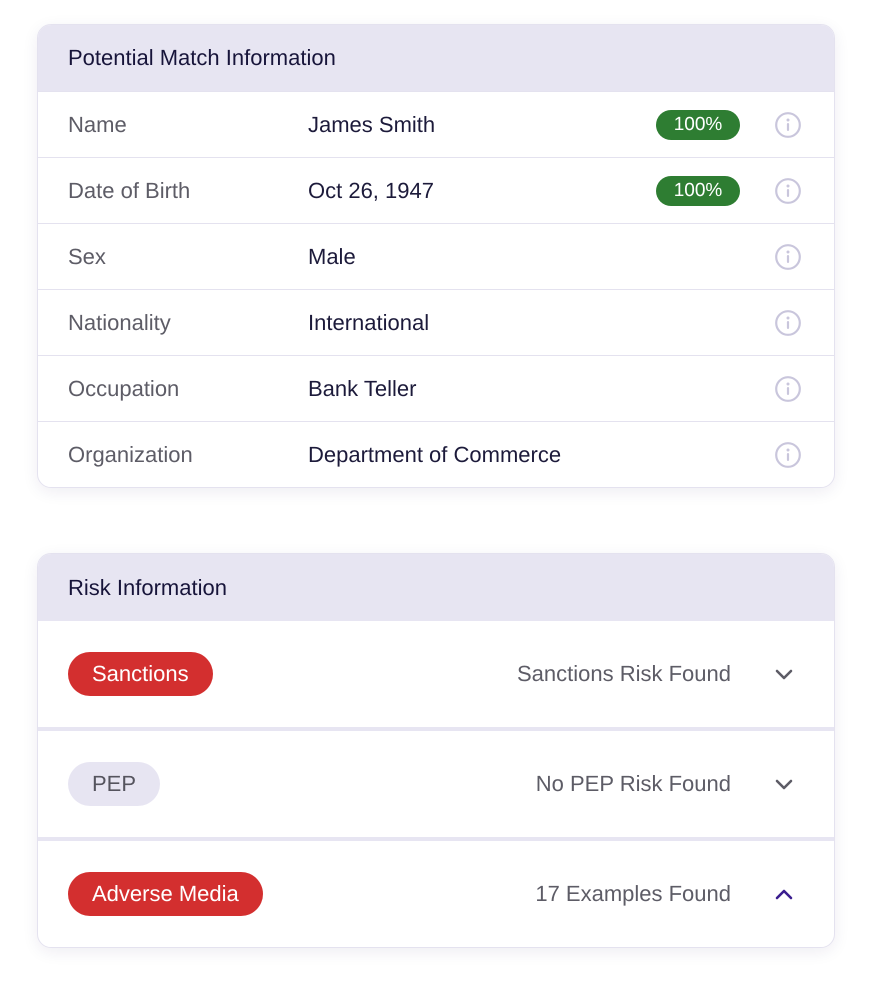 This screenshot has width=872, height=994. Describe the element at coordinates (435, 455) in the screenshot. I see `field-value: Department of Commerce` at that location.